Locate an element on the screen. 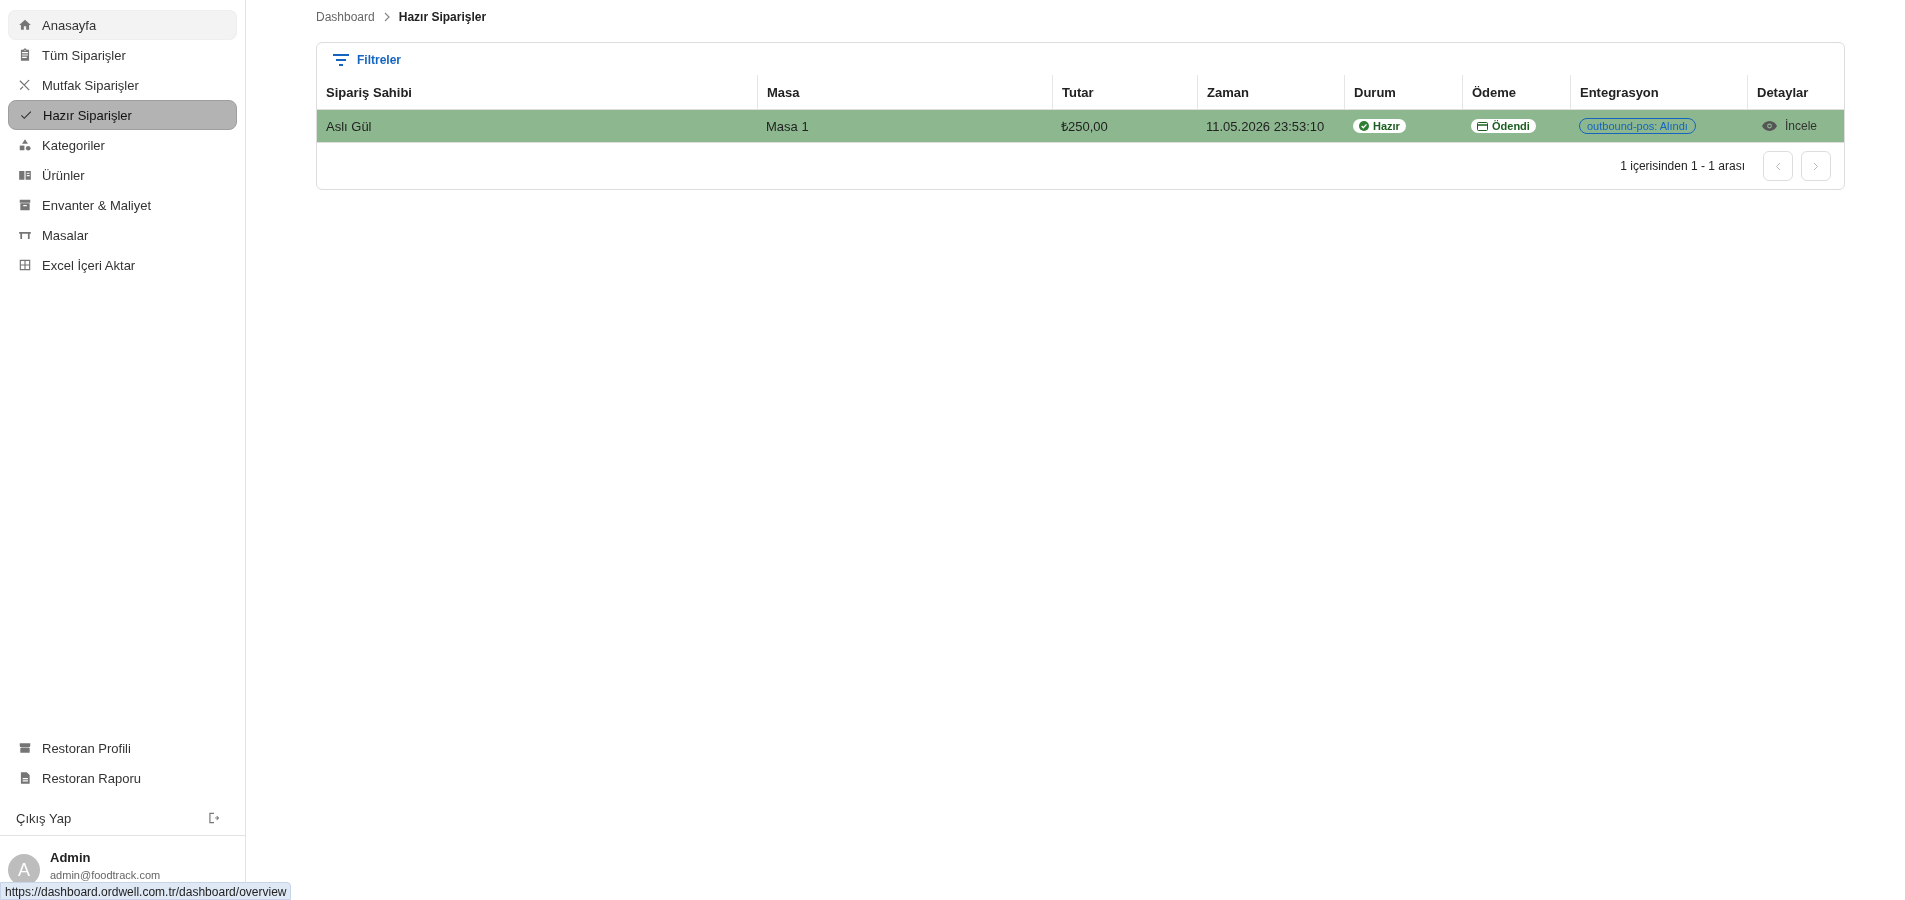 The image size is (1905, 900). table-cell-text: Masa 1 is located at coordinates (787, 126).